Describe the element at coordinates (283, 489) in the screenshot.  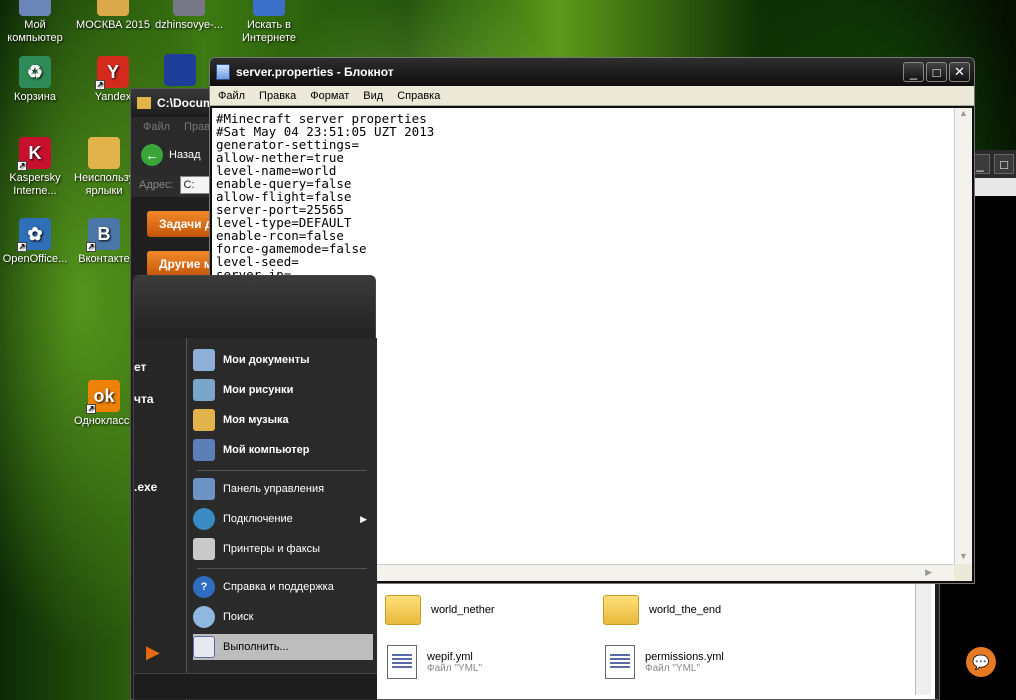
I see `start-item-control-panel: Панель управления` at that location.